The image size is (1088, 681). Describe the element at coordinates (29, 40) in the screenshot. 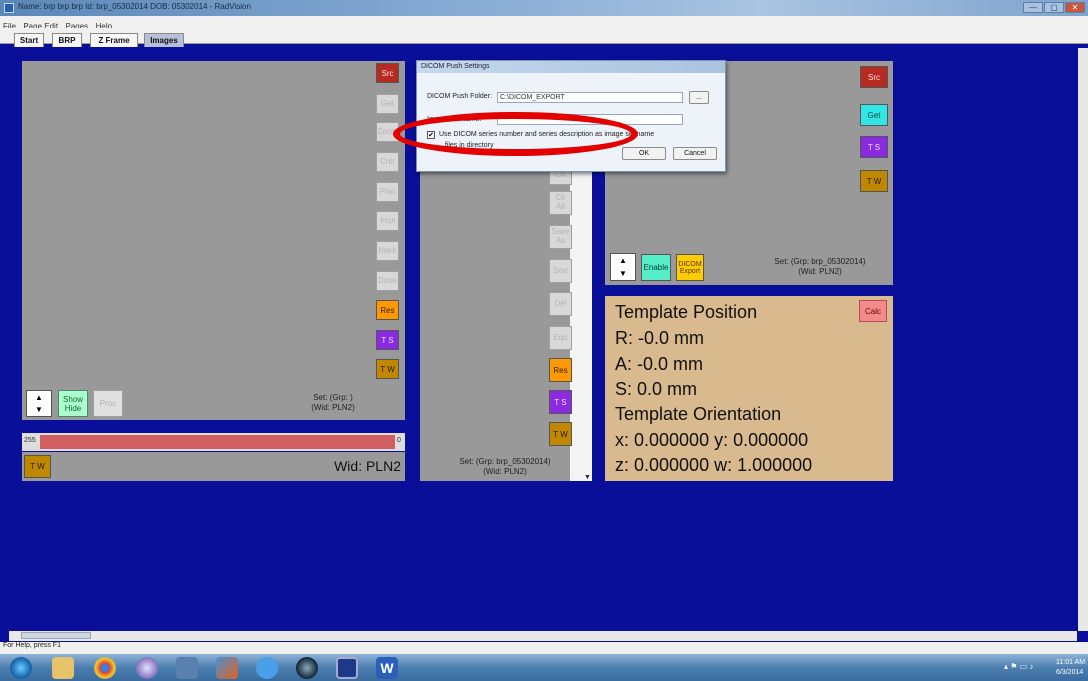

I see `tab-start: Start` at that location.